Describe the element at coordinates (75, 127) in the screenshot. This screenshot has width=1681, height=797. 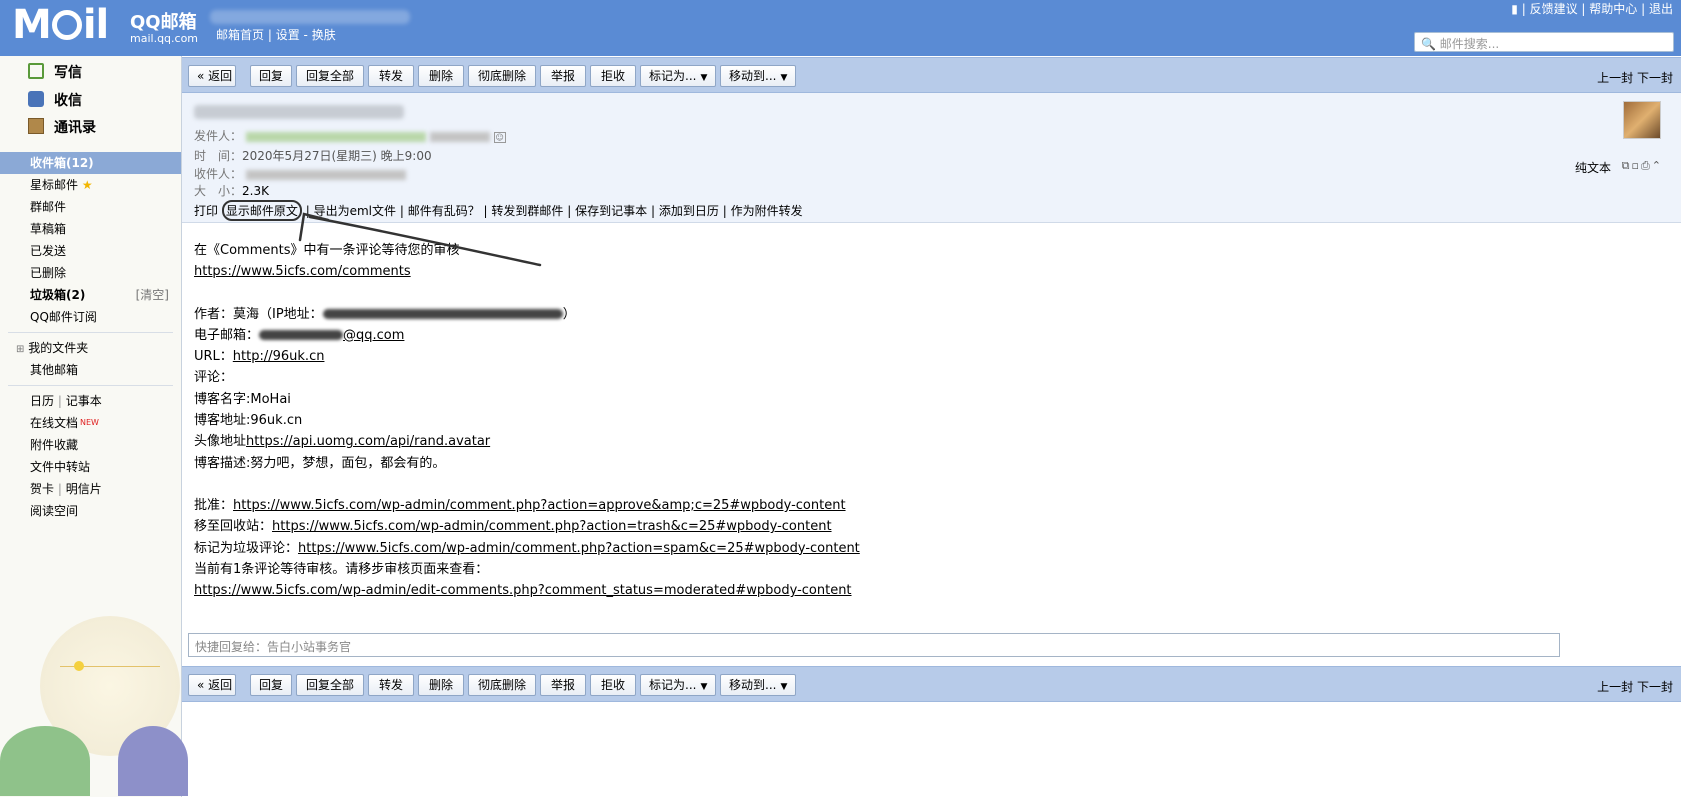
I see `contacts-link: 通讯录` at that location.